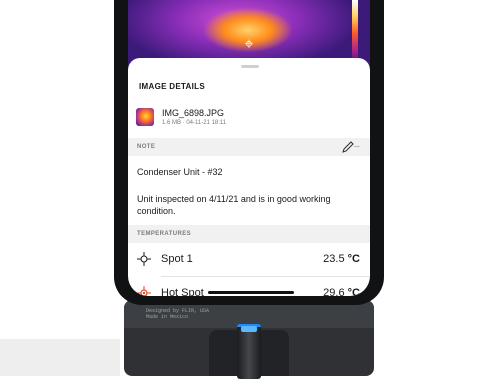 The width and height of the screenshot is (483, 379). I want to click on spot-name: Hot Spot, so click(182, 291).